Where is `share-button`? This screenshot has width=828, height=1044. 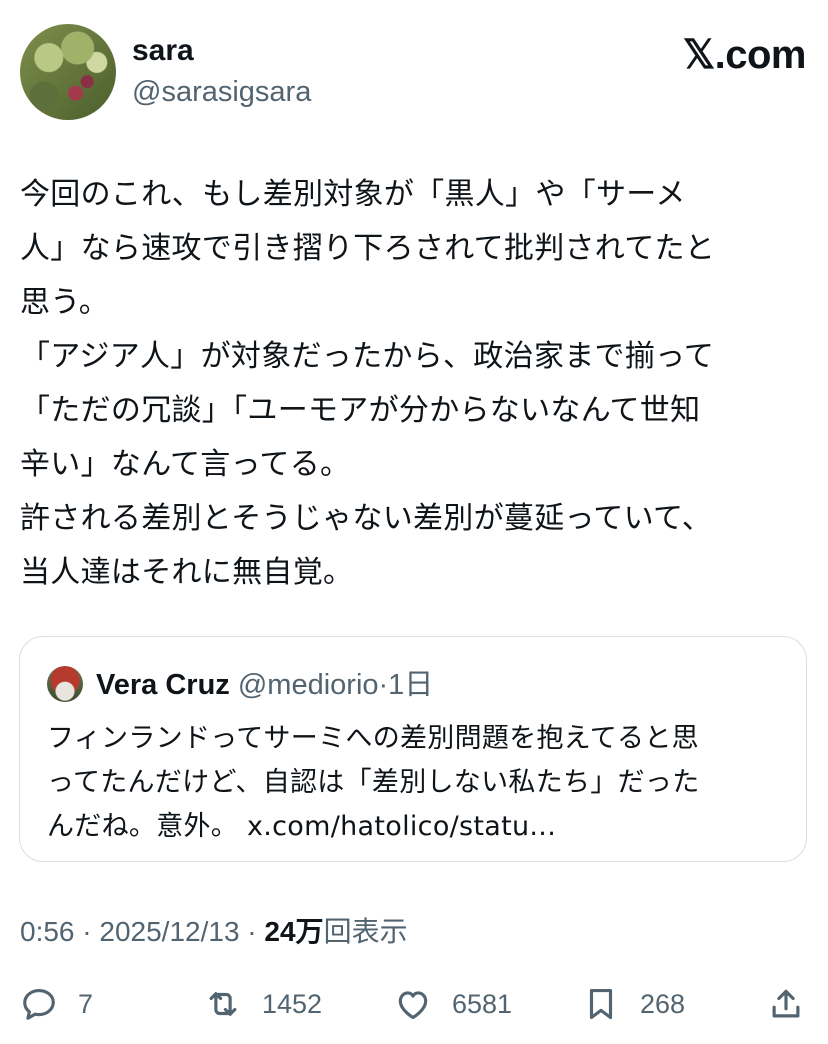
share-button is located at coordinates (786, 1004).